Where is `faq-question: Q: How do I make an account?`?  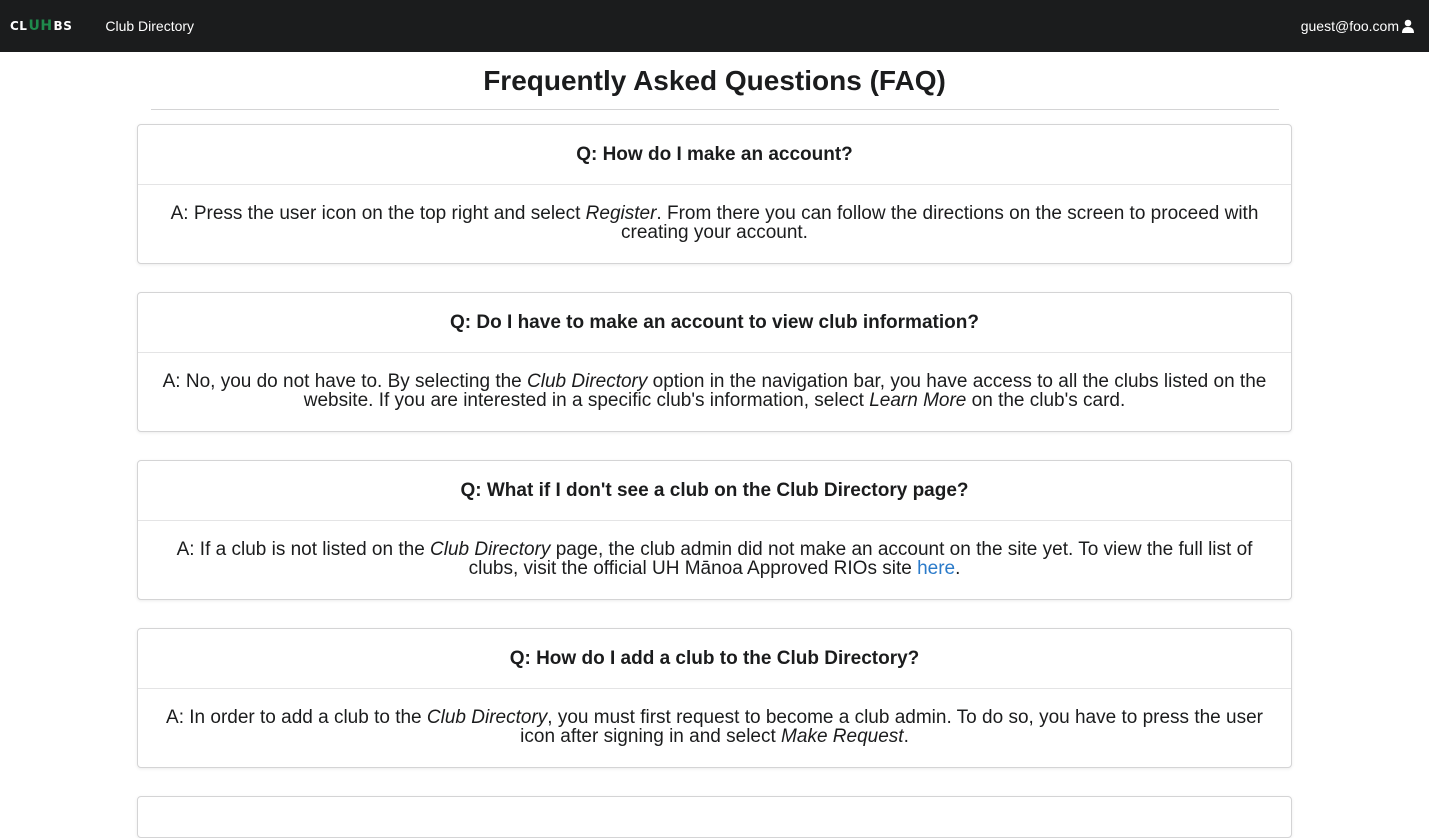
faq-question: Q: How do I make an account? is located at coordinates (714, 155).